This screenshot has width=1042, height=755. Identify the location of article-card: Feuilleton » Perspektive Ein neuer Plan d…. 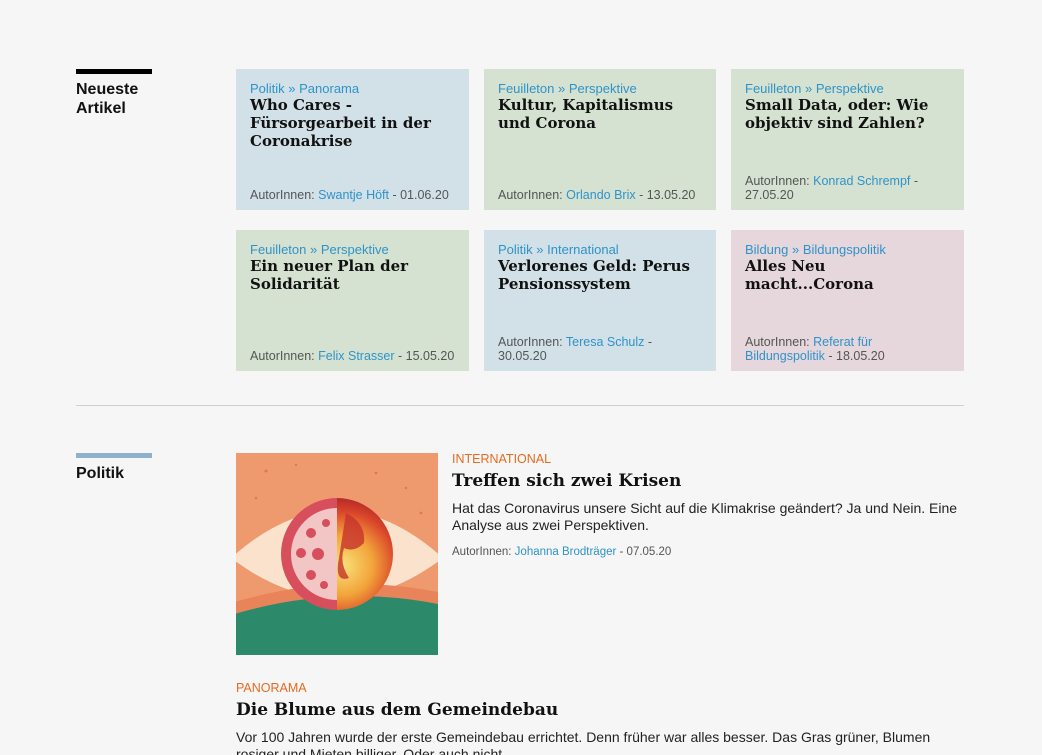
(352, 300).